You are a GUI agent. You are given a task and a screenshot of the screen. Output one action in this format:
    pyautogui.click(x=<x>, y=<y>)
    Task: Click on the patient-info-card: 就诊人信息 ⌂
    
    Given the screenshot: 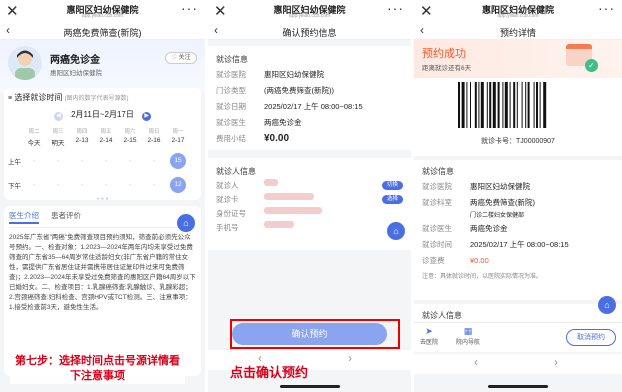 What is the action you would take?
    pyautogui.click(x=518, y=310)
    